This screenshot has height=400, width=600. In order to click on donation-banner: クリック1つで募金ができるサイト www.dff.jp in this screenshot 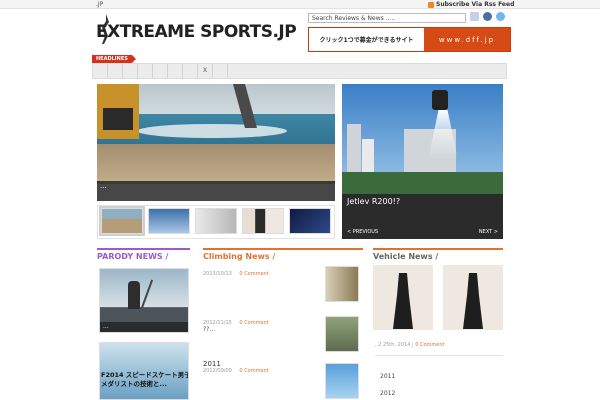, I will do `click(409, 39)`.